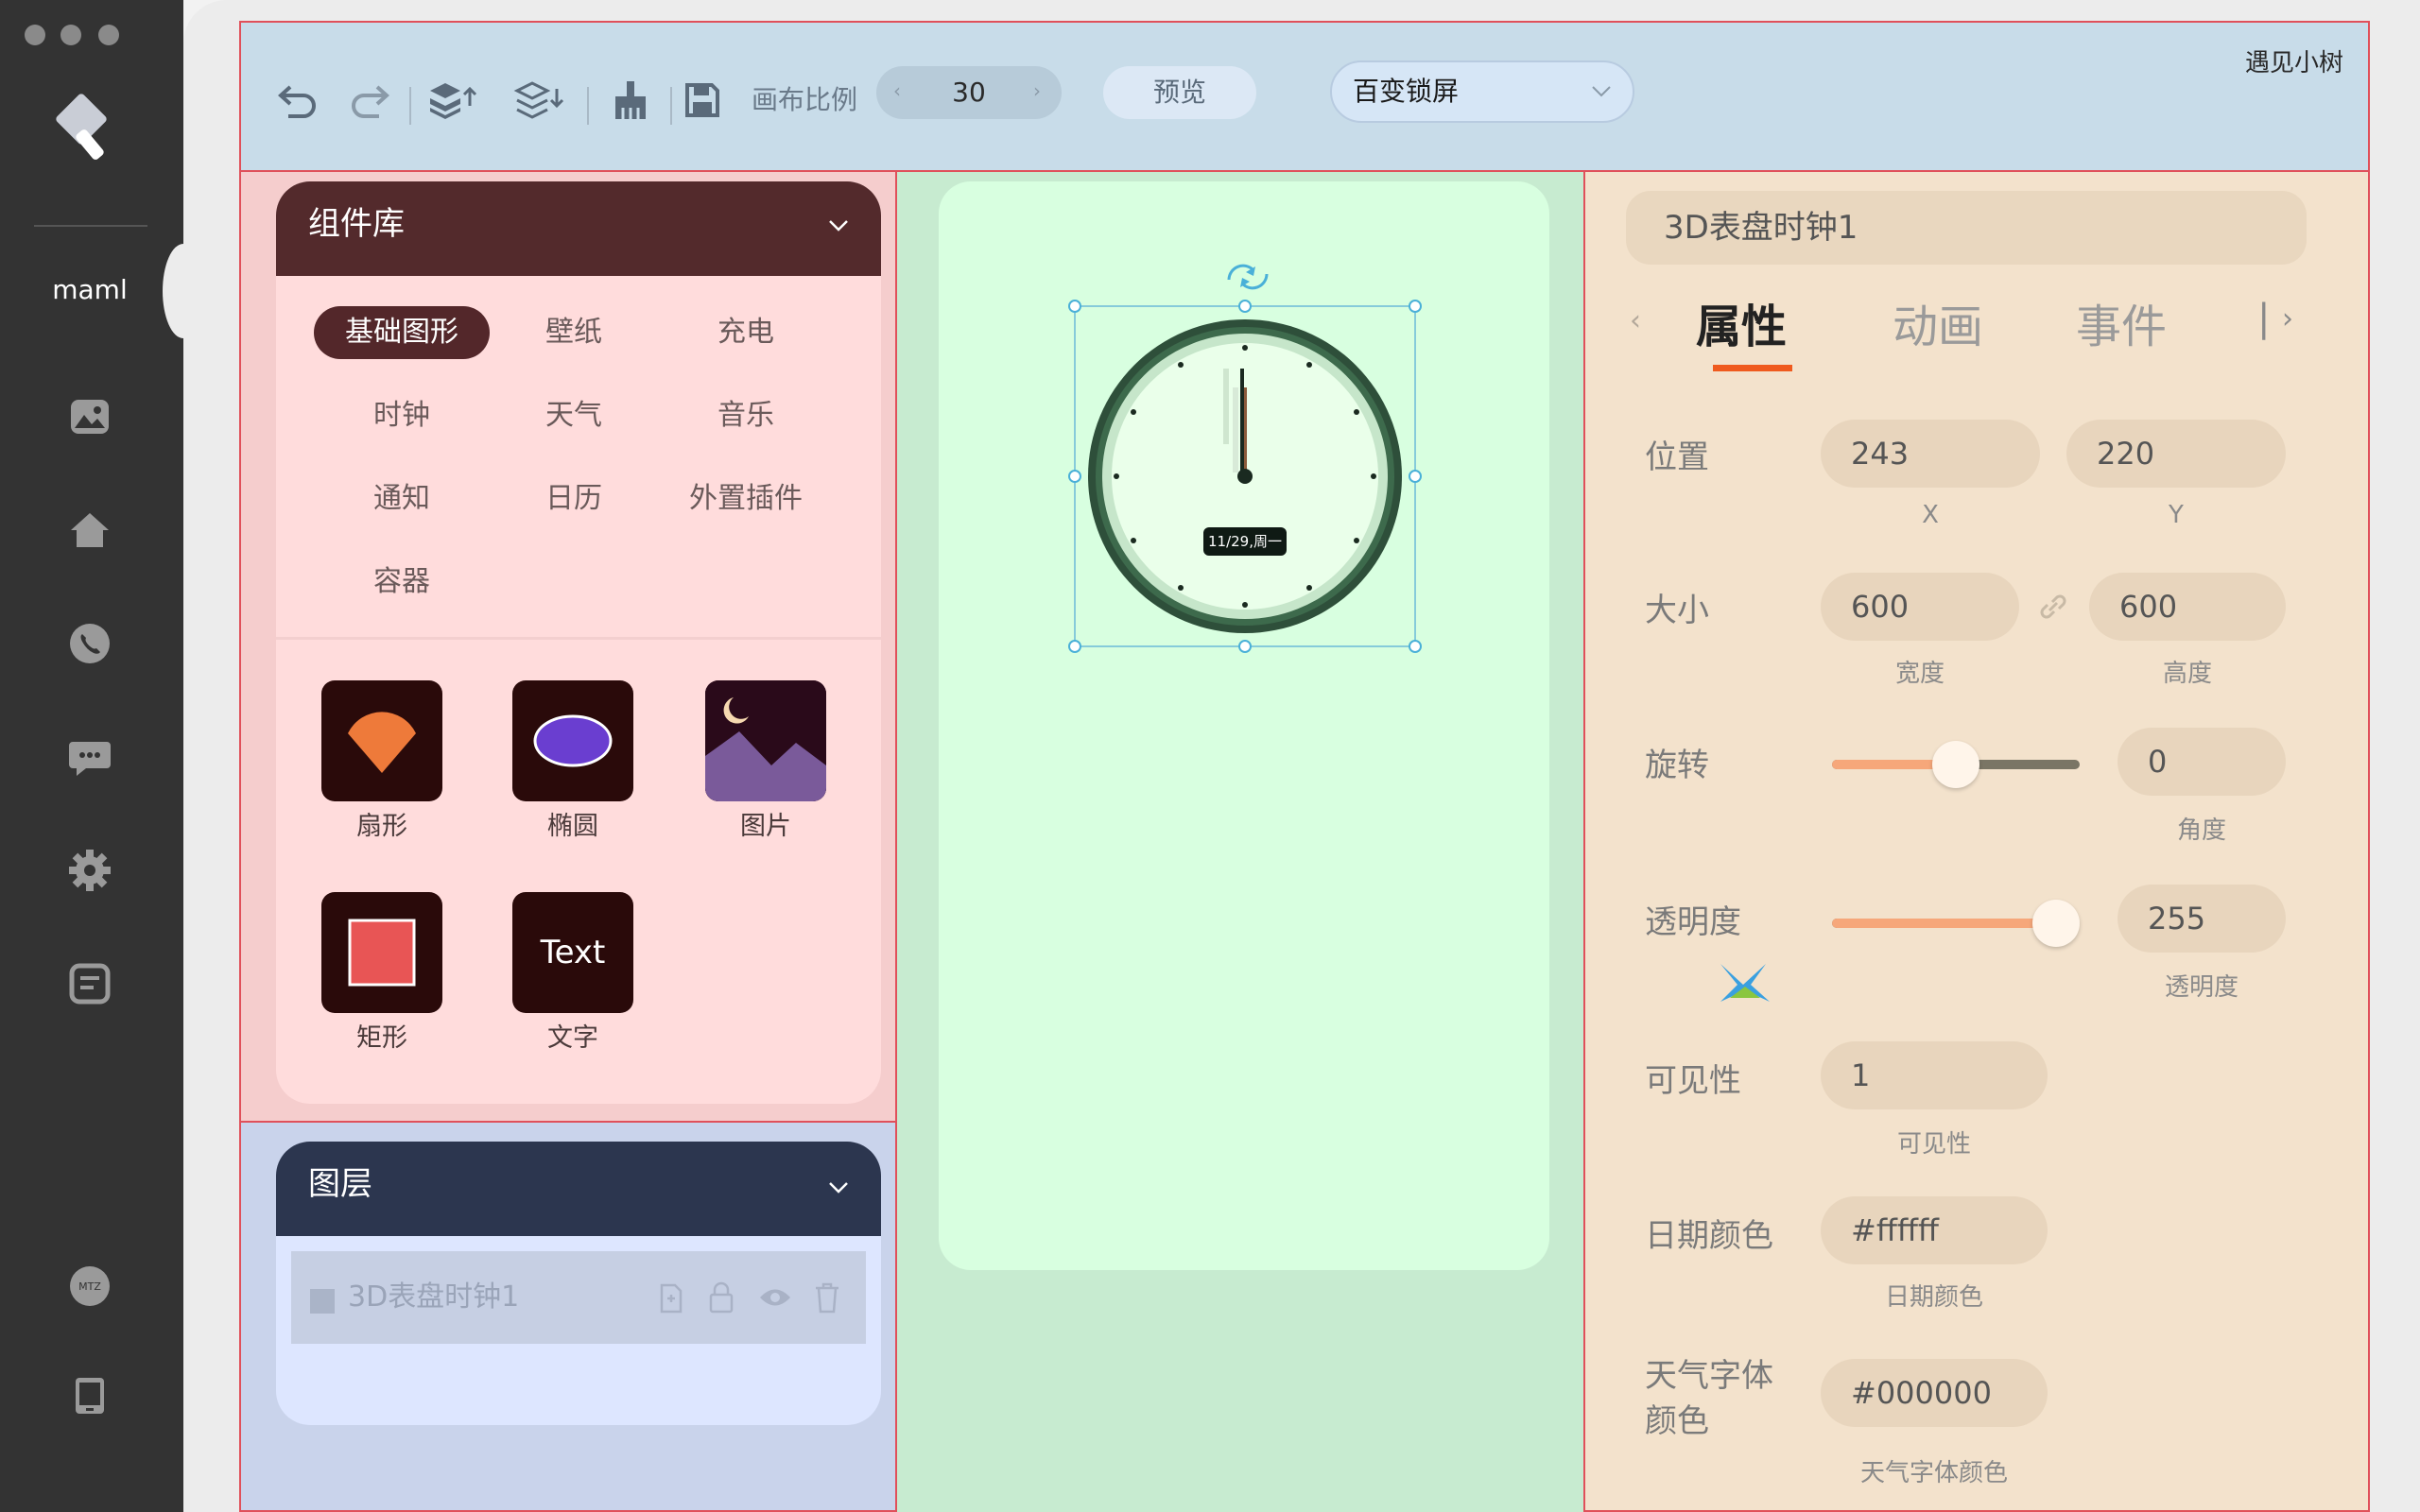 This screenshot has width=2420, height=1512. I want to click on active-tab-indicator, so click(1752, 368).